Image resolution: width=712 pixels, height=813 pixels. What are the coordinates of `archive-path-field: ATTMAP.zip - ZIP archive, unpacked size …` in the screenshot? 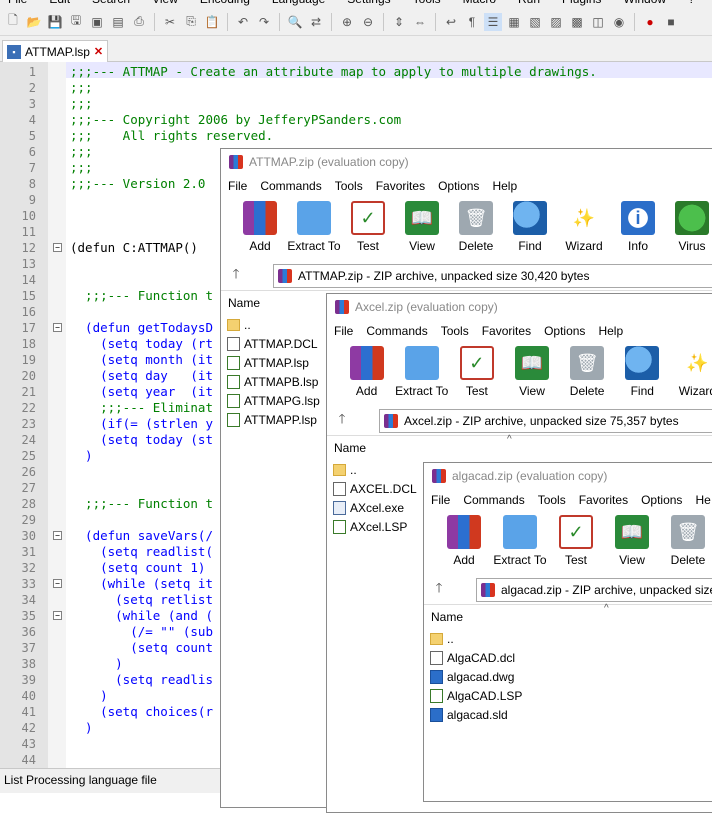 It's located at (492, 276).